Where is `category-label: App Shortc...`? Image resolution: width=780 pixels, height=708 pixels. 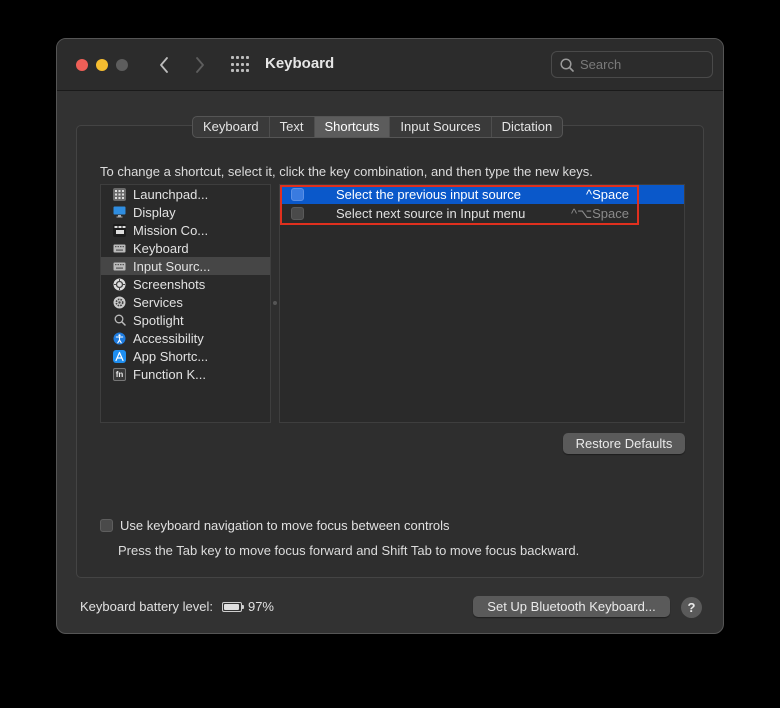 category-label: App Shortc... is located at coordinates (171, 356).